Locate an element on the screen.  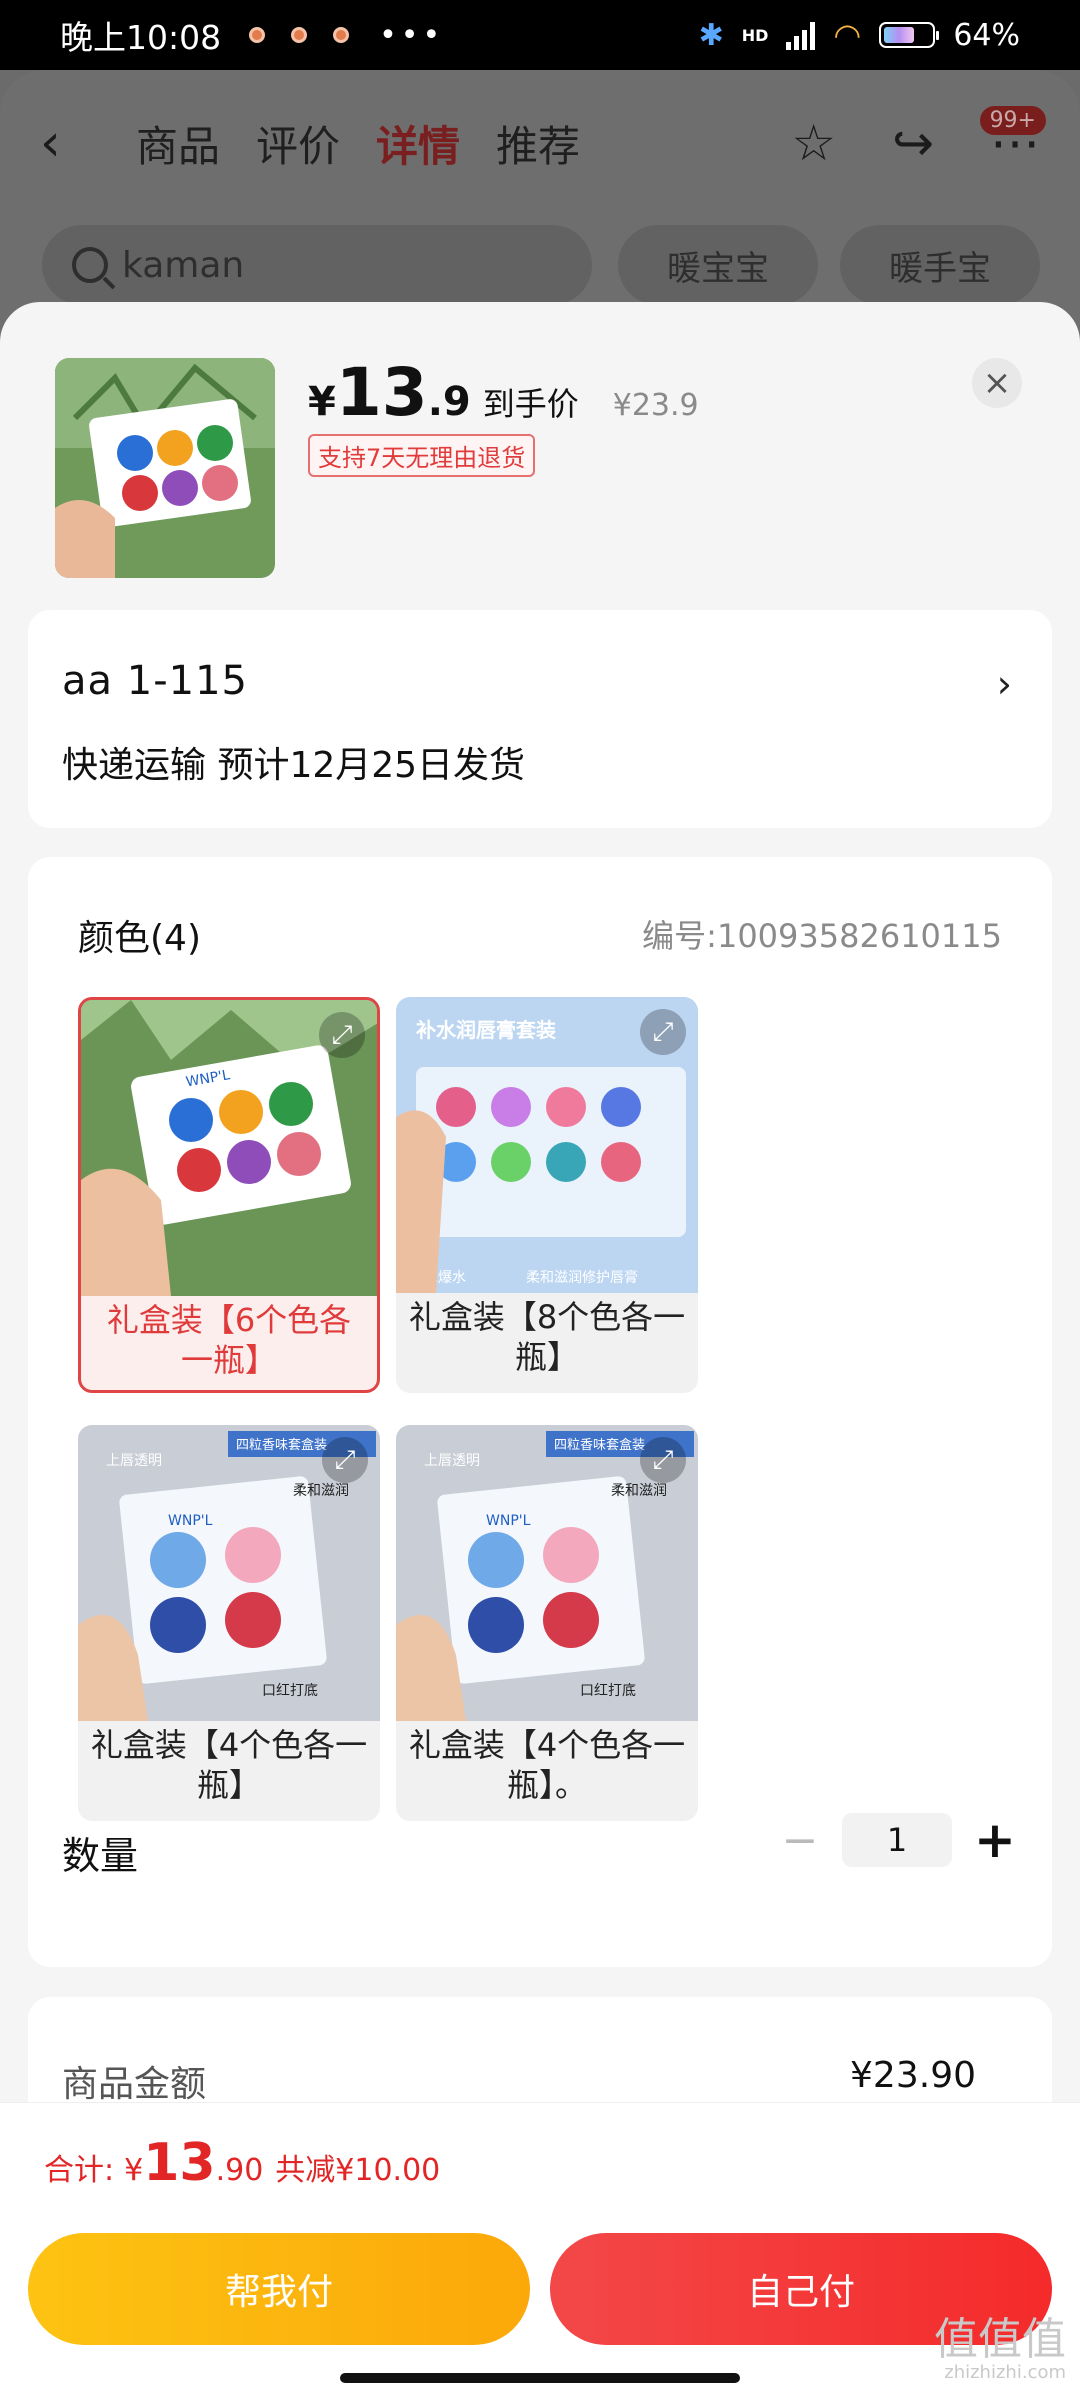
total-integer: 13 is located at coordinates (179, 2163).